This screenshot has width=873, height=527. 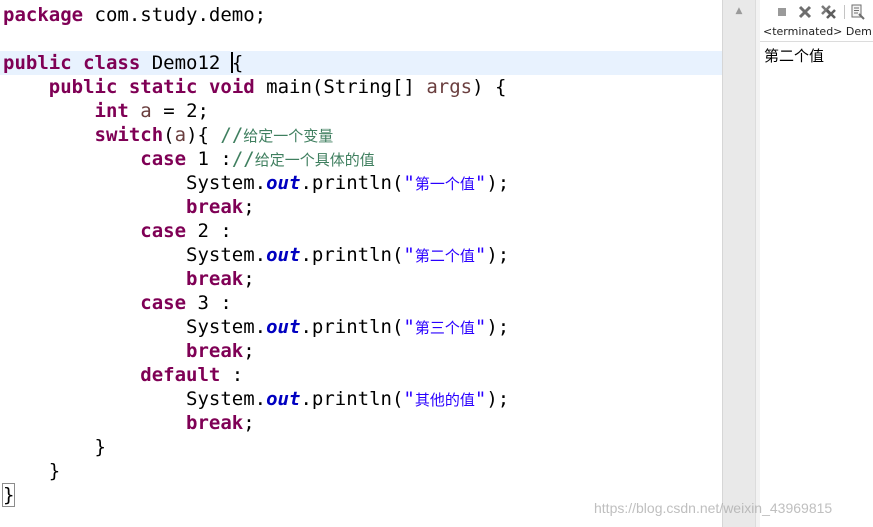 I want to click on scroll-up-arrow-icon: ▲, so click(x=739, y=11).